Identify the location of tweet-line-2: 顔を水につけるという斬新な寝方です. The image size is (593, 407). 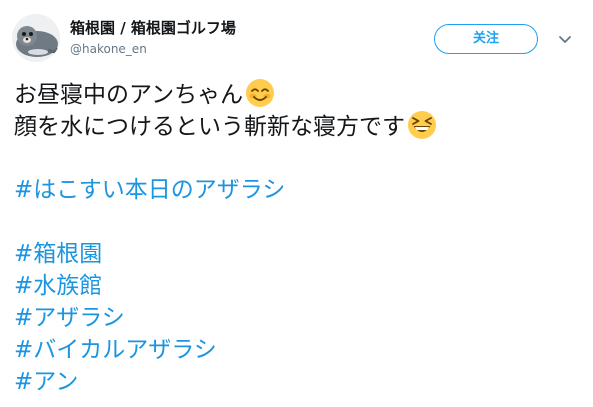
(299, 126).